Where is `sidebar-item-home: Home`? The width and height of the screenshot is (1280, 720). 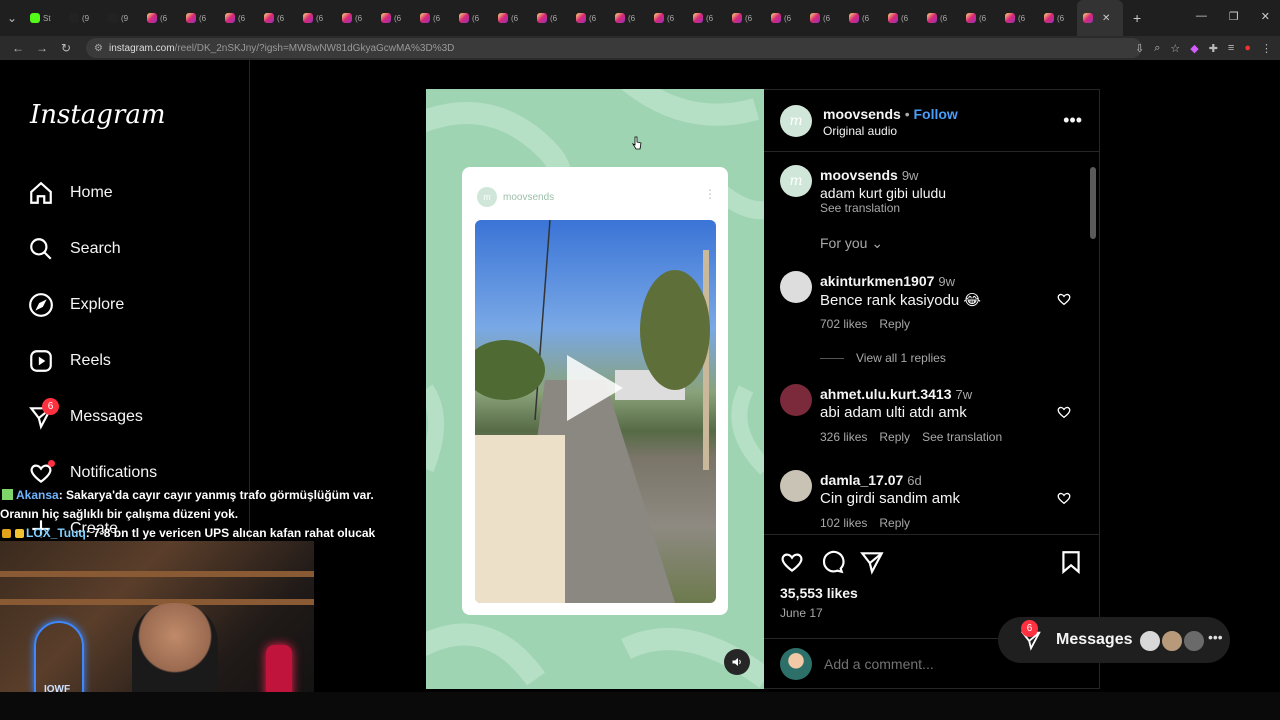 sidebar-item-home: Home is located at coordinates (70, 193).